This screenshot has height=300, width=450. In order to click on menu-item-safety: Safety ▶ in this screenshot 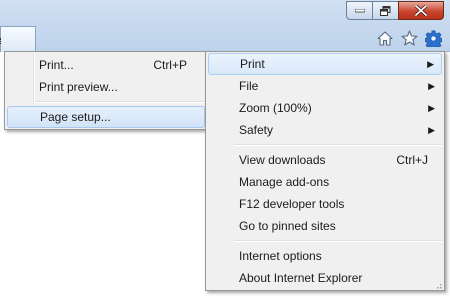, I will do `click(325, 130)`.